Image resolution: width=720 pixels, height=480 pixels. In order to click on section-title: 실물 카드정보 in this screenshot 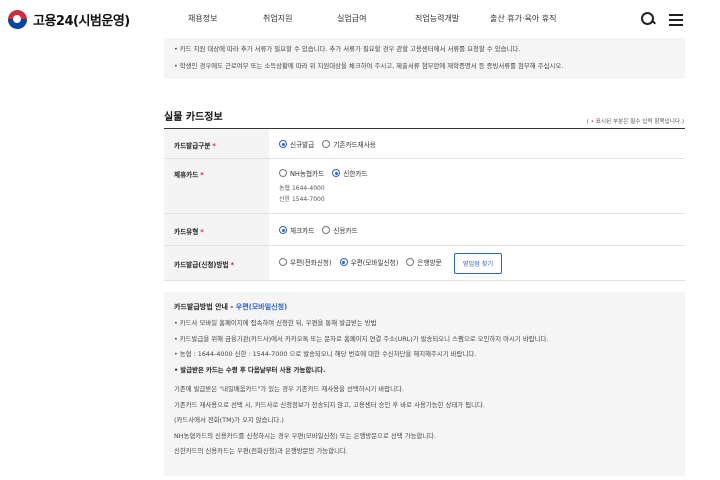, I will do `click(193, 117)`.